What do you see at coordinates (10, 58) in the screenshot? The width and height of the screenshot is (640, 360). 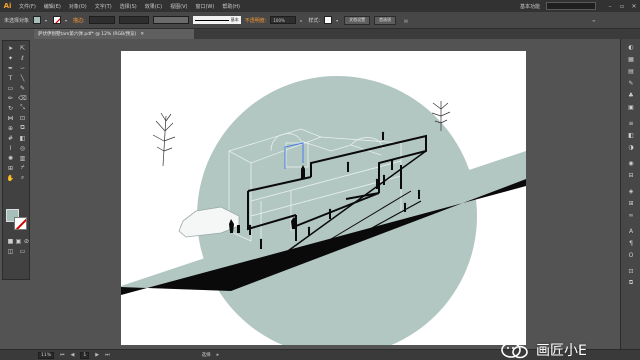 I see `magic-wand-tool-icon: ✦` at bounding box center [10, 58].